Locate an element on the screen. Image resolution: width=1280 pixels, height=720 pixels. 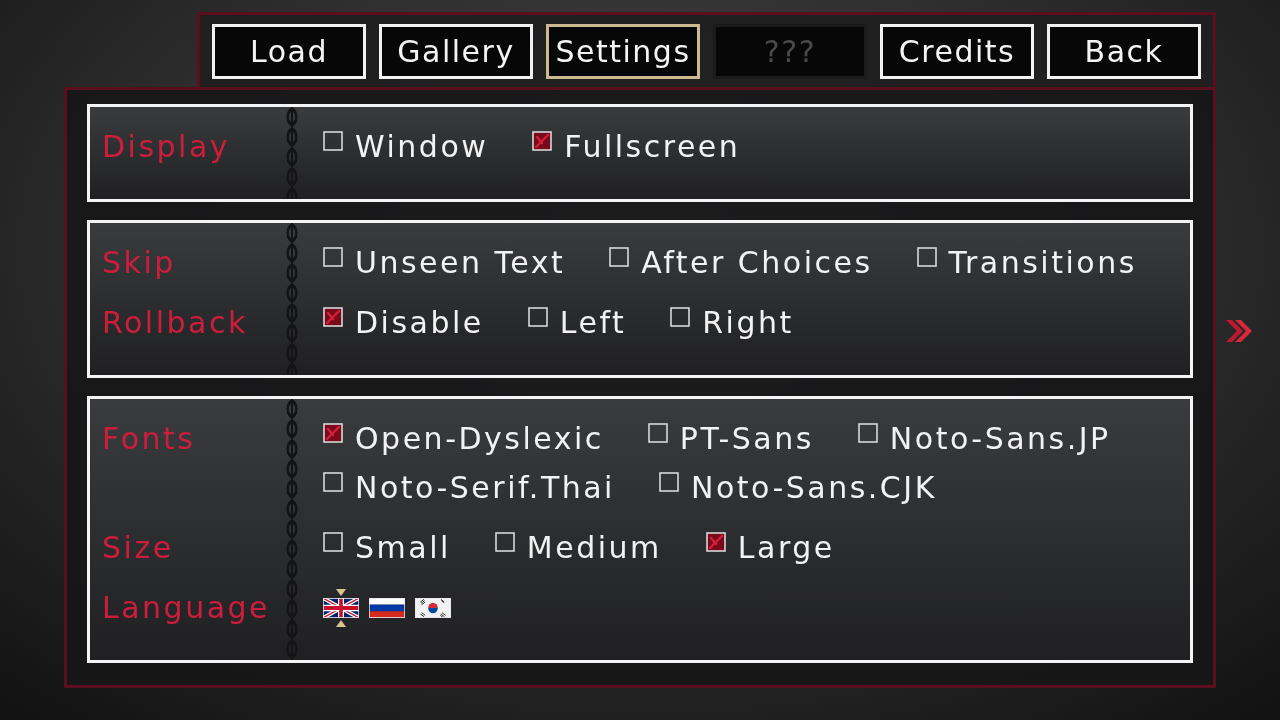
row-label: Fonts is located at coordinates (149, 439).